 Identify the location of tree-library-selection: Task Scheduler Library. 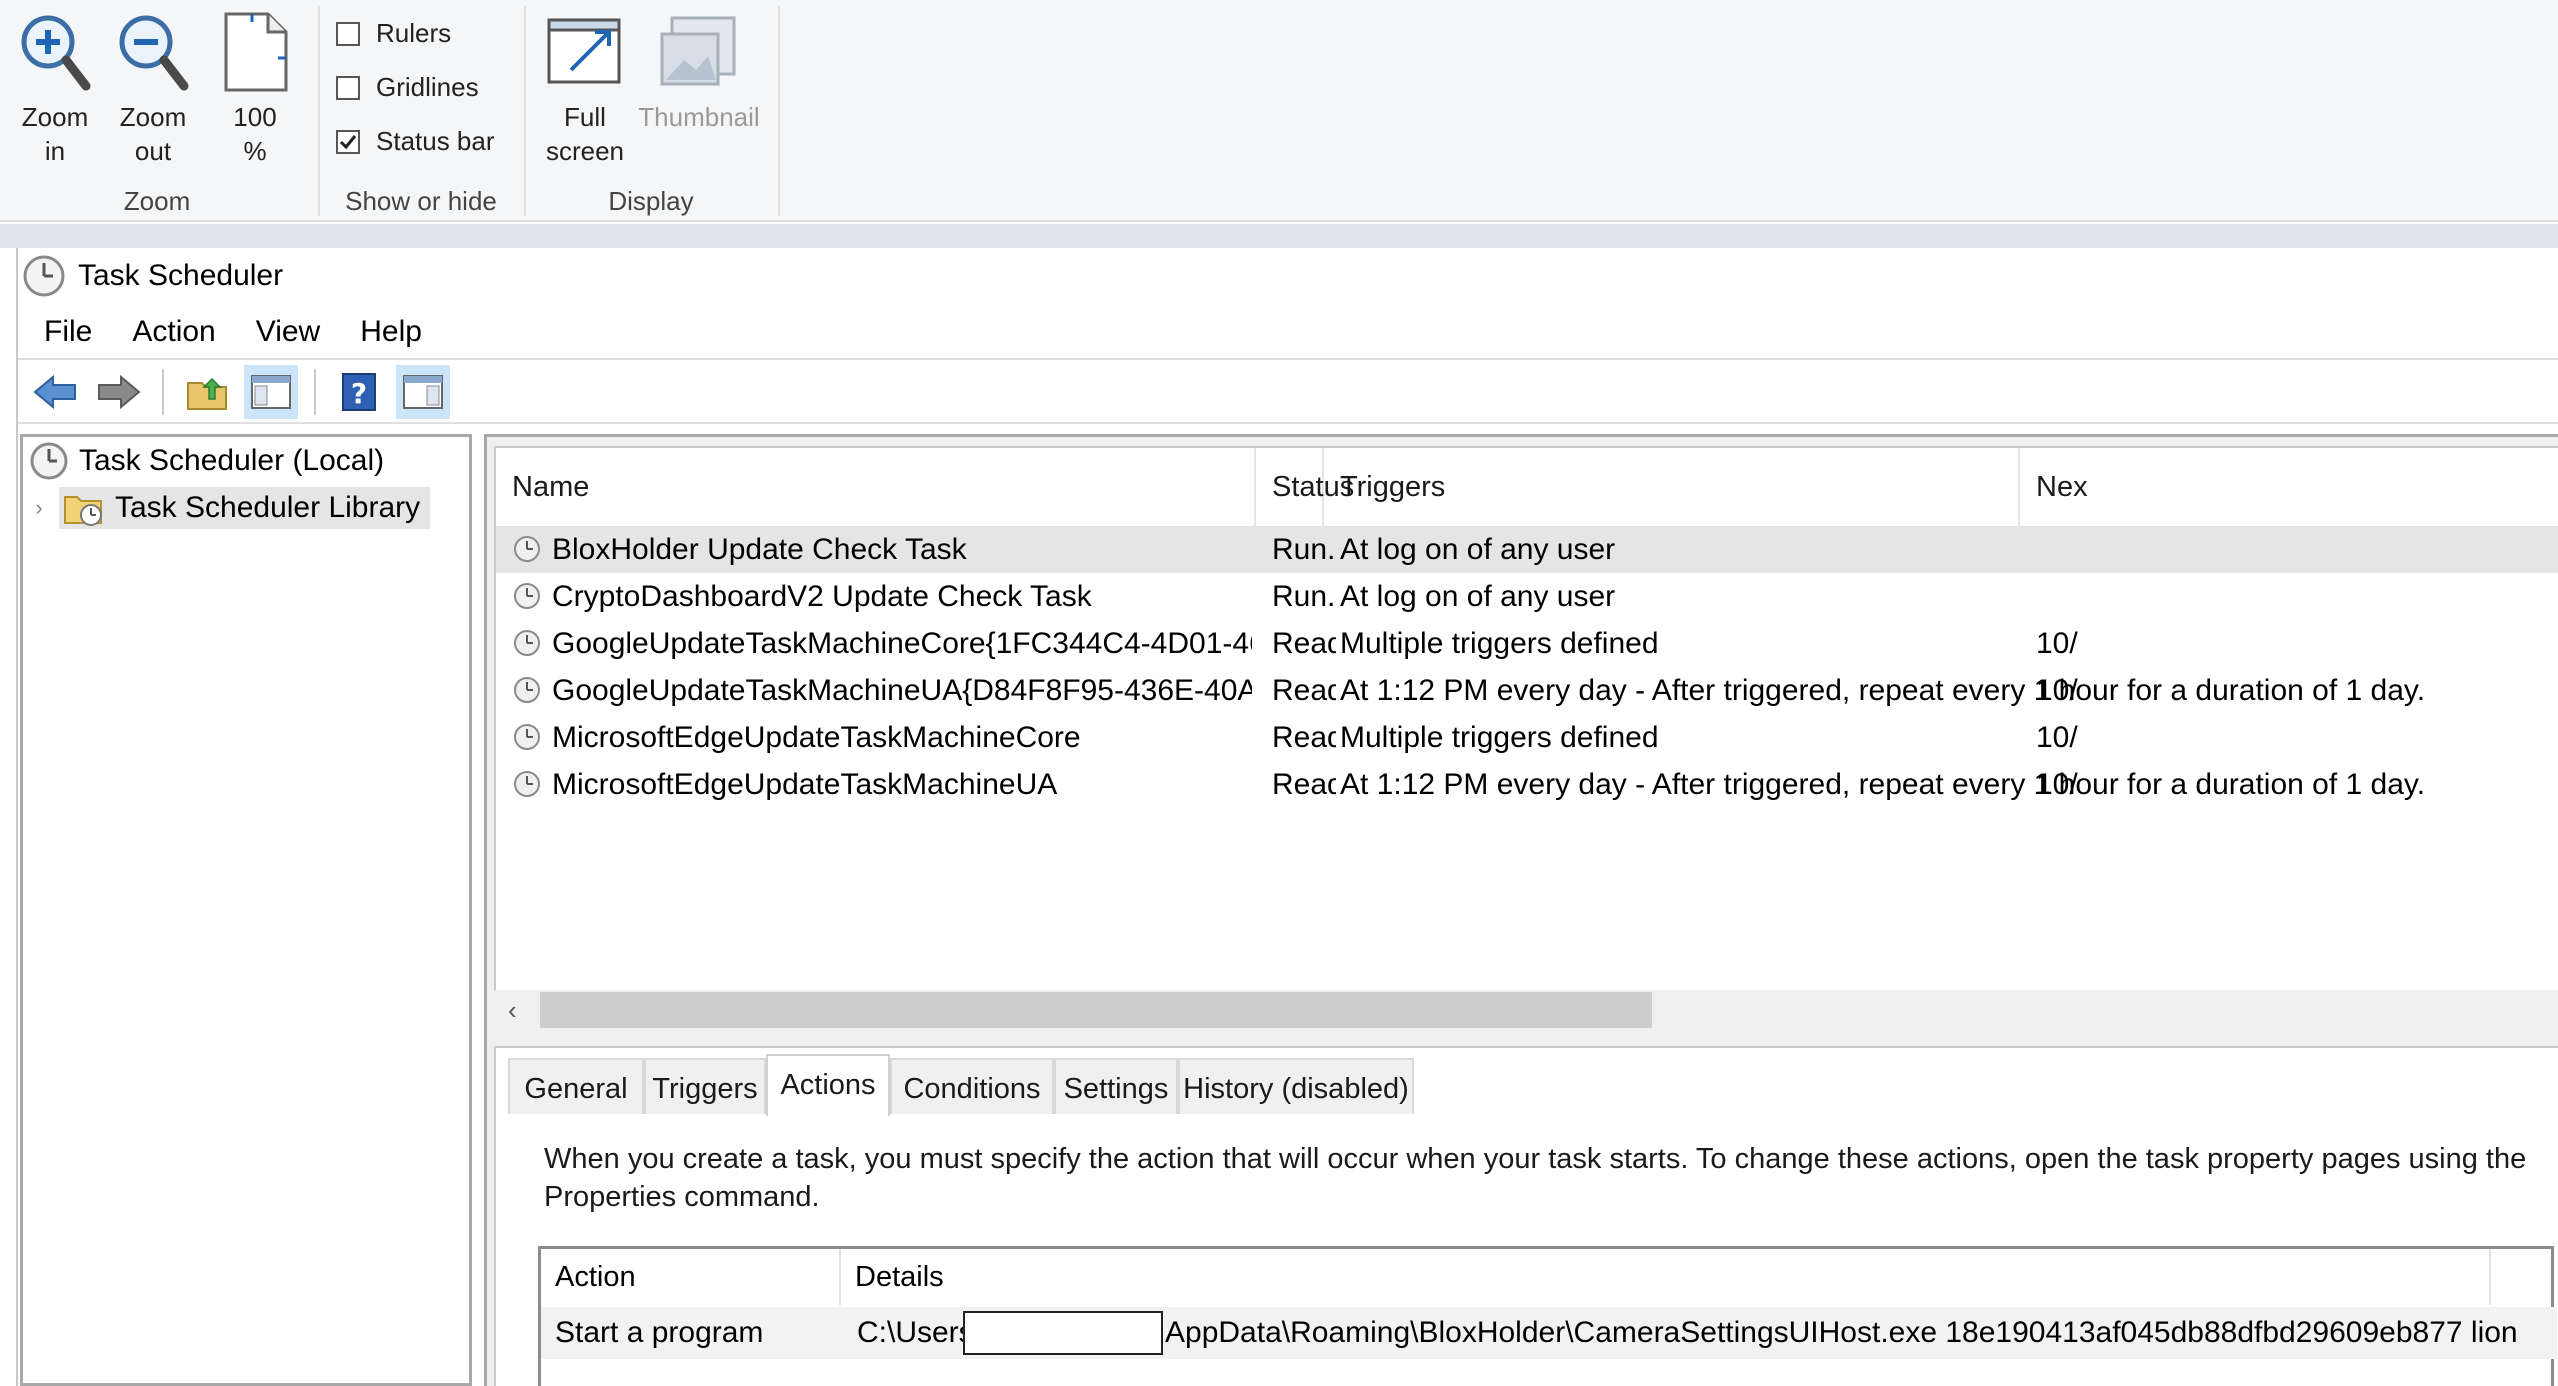
(245, 508).